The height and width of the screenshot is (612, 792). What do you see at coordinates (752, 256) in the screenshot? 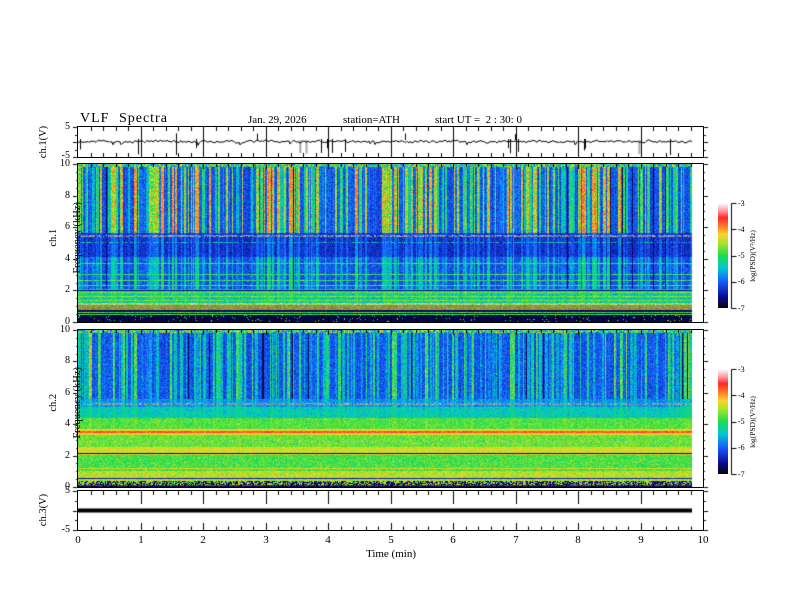
I see `colorbar-ch1-title: log(PSD)(V²/Hz)` at bounding box center [752, 256].